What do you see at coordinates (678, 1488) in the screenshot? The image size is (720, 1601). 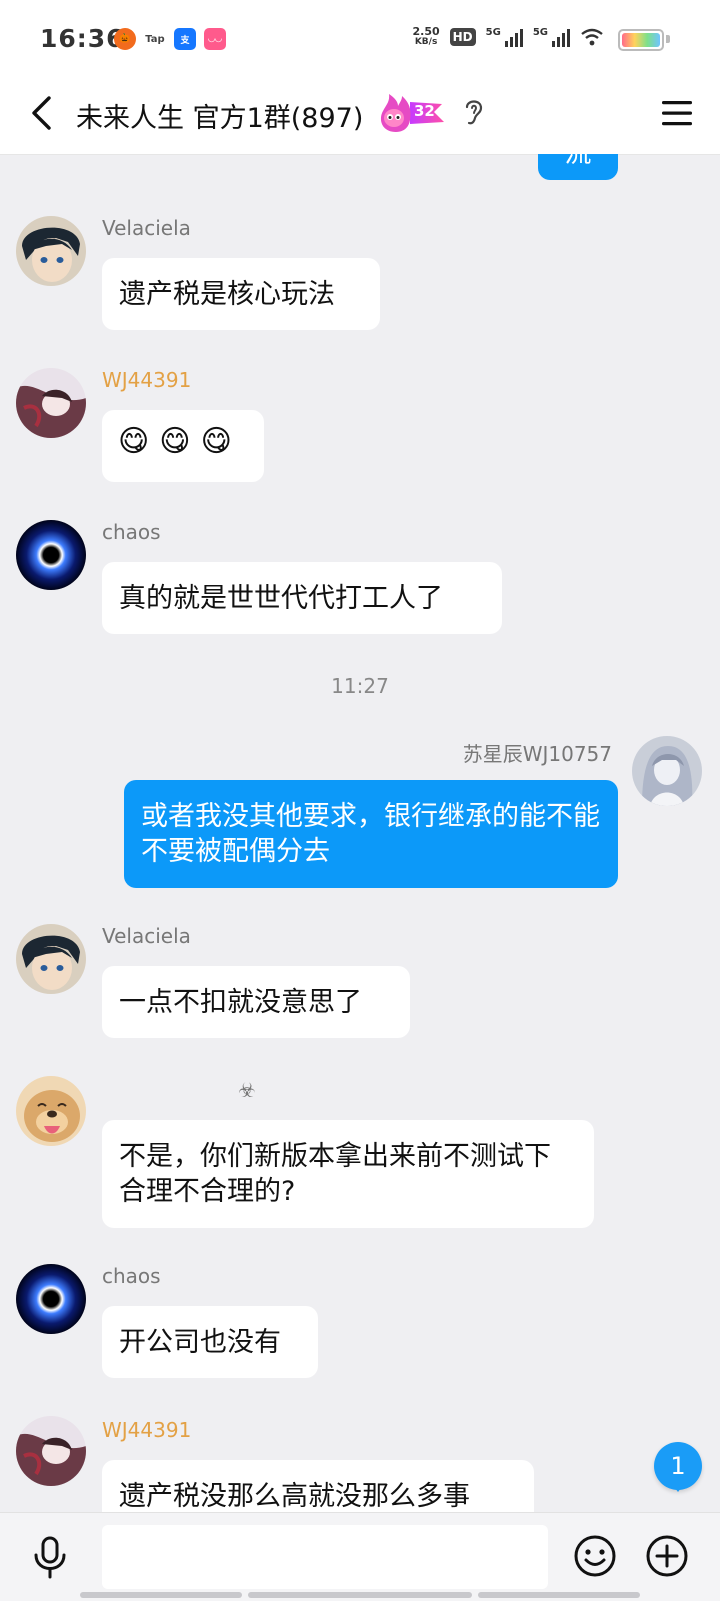 I see `unread-badge-tail` at bounding box center [678, 1488].